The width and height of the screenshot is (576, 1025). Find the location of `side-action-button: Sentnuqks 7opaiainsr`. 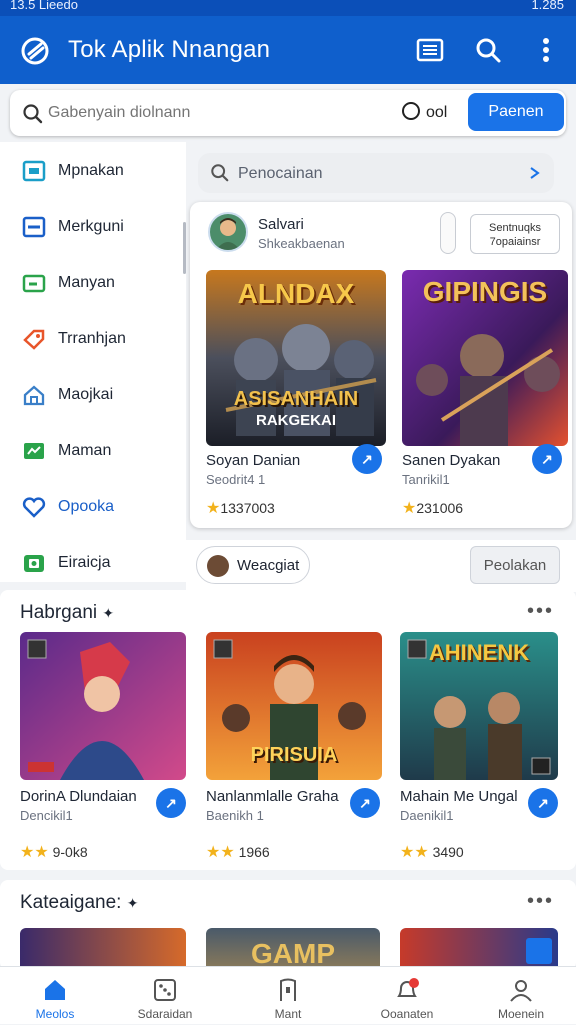

side-action-button: Sentnuqks 7opaiainsr is located at coordinates (515, 234).